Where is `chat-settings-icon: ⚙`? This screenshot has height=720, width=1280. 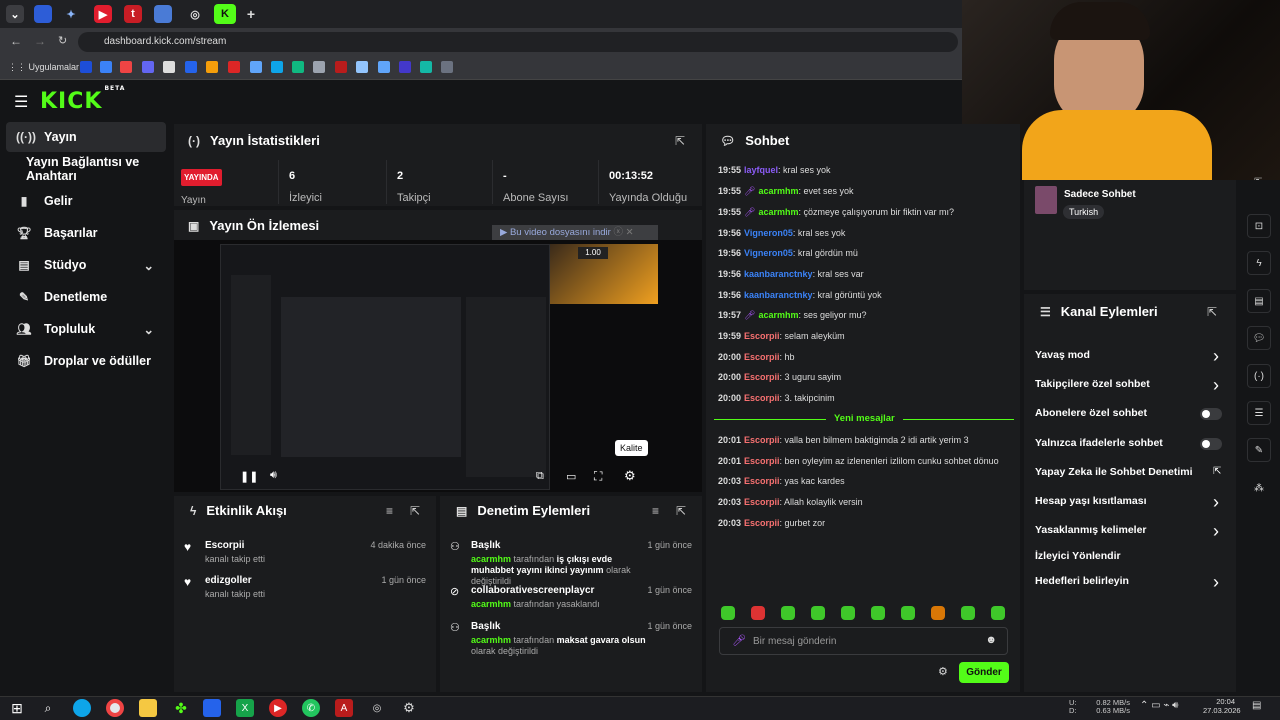
chat-settings-icon: ⚙ is located at coordinates (943, 671).